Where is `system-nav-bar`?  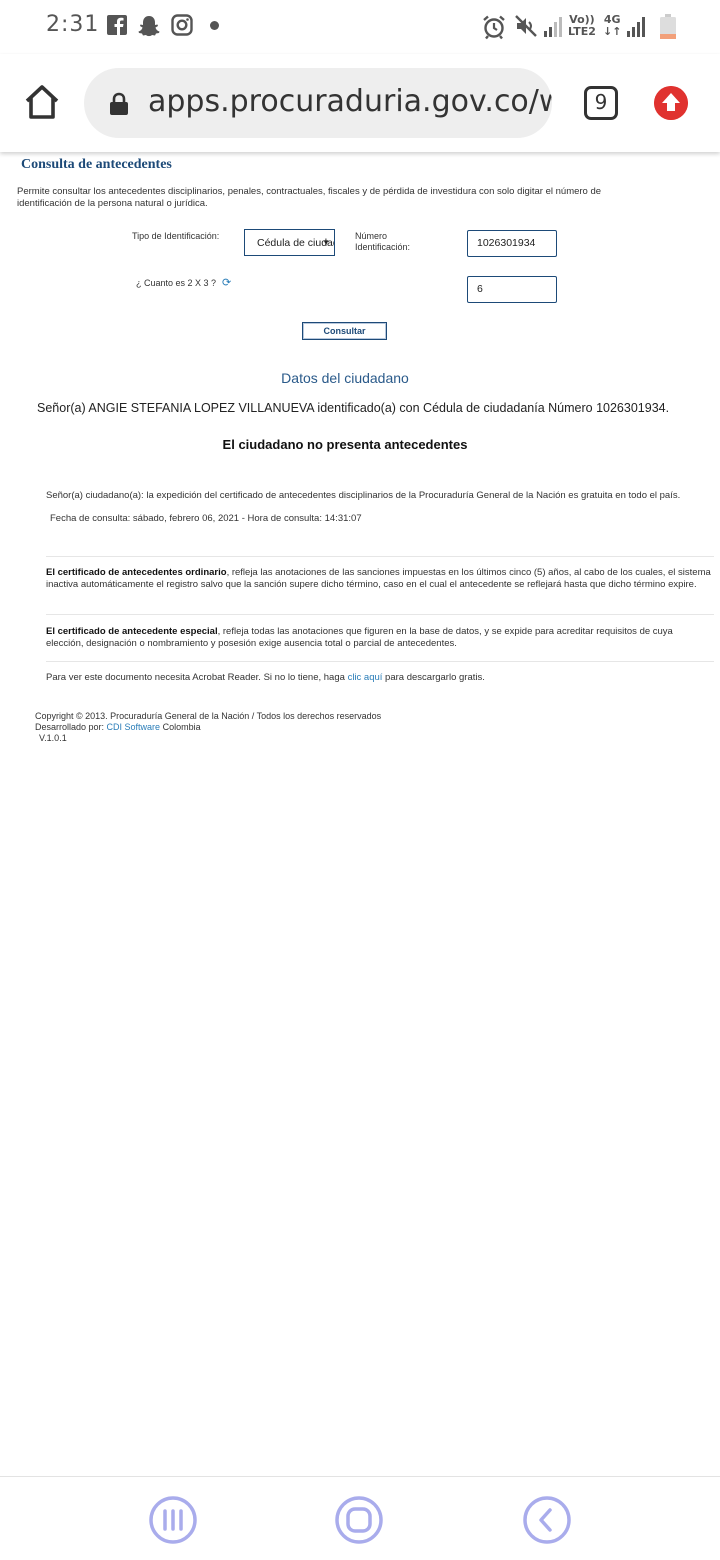
system-nav-bar is located at coordinates (360, 1518).